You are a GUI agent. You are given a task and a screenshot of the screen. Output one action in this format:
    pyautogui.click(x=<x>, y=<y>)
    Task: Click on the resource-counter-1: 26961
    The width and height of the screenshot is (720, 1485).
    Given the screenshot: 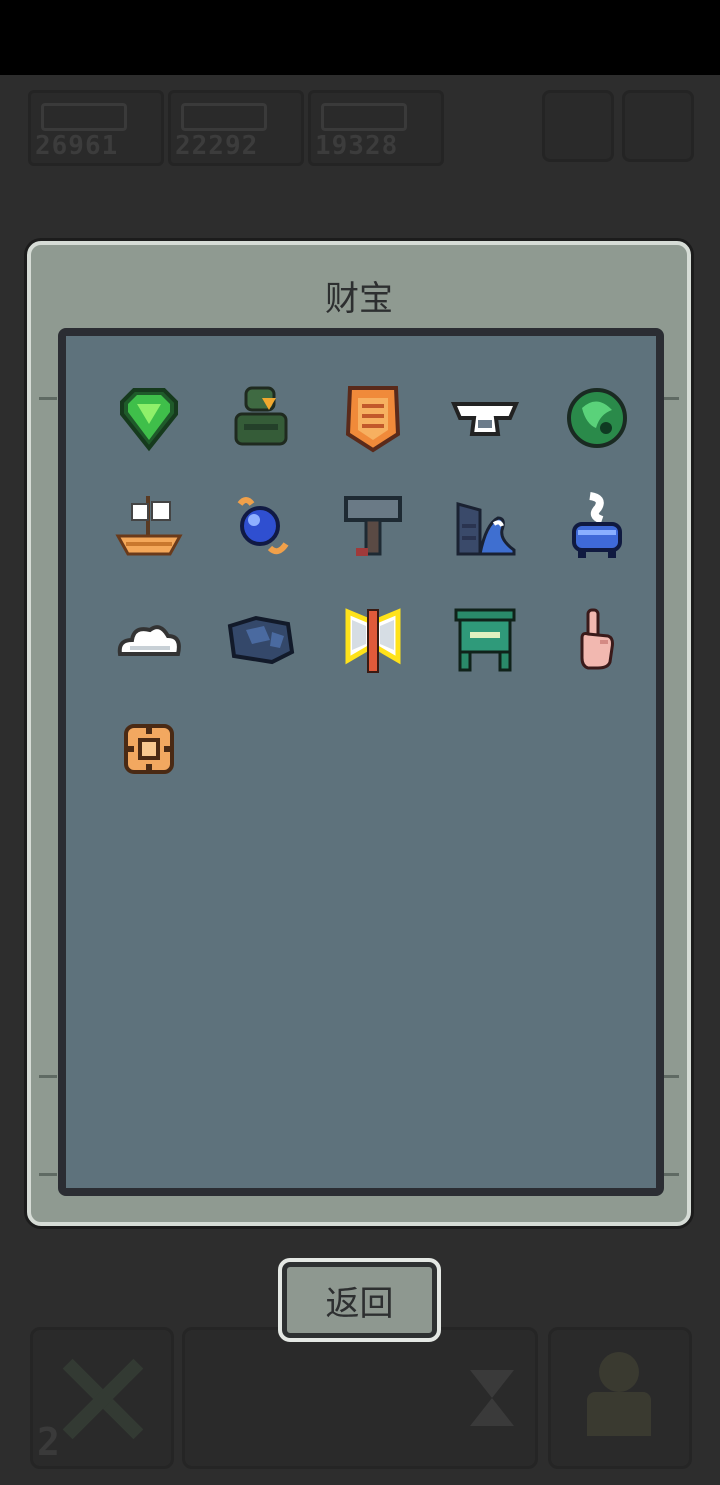 What is the action you would take?
    pyautogui.click(x=96, y=128)
    